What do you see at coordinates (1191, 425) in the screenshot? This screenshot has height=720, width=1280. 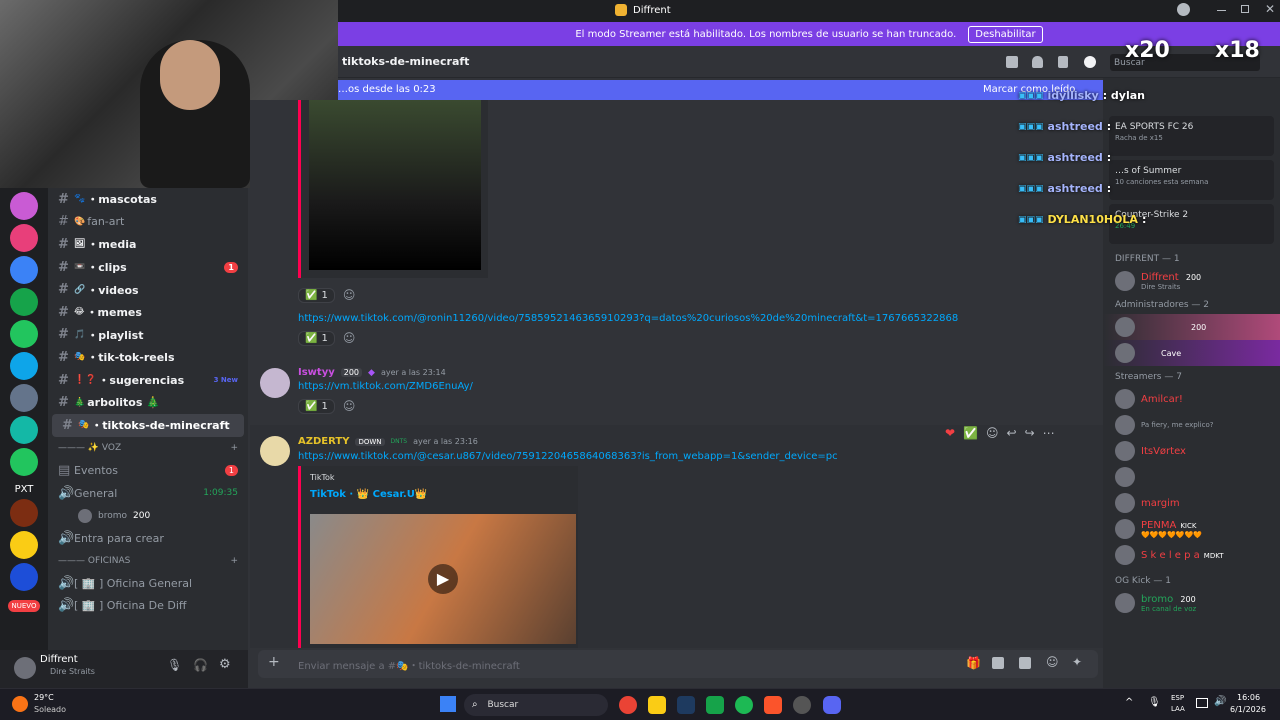 I see `member-row: Pa fiery, me explico?` at bounding box center [1191, 425].